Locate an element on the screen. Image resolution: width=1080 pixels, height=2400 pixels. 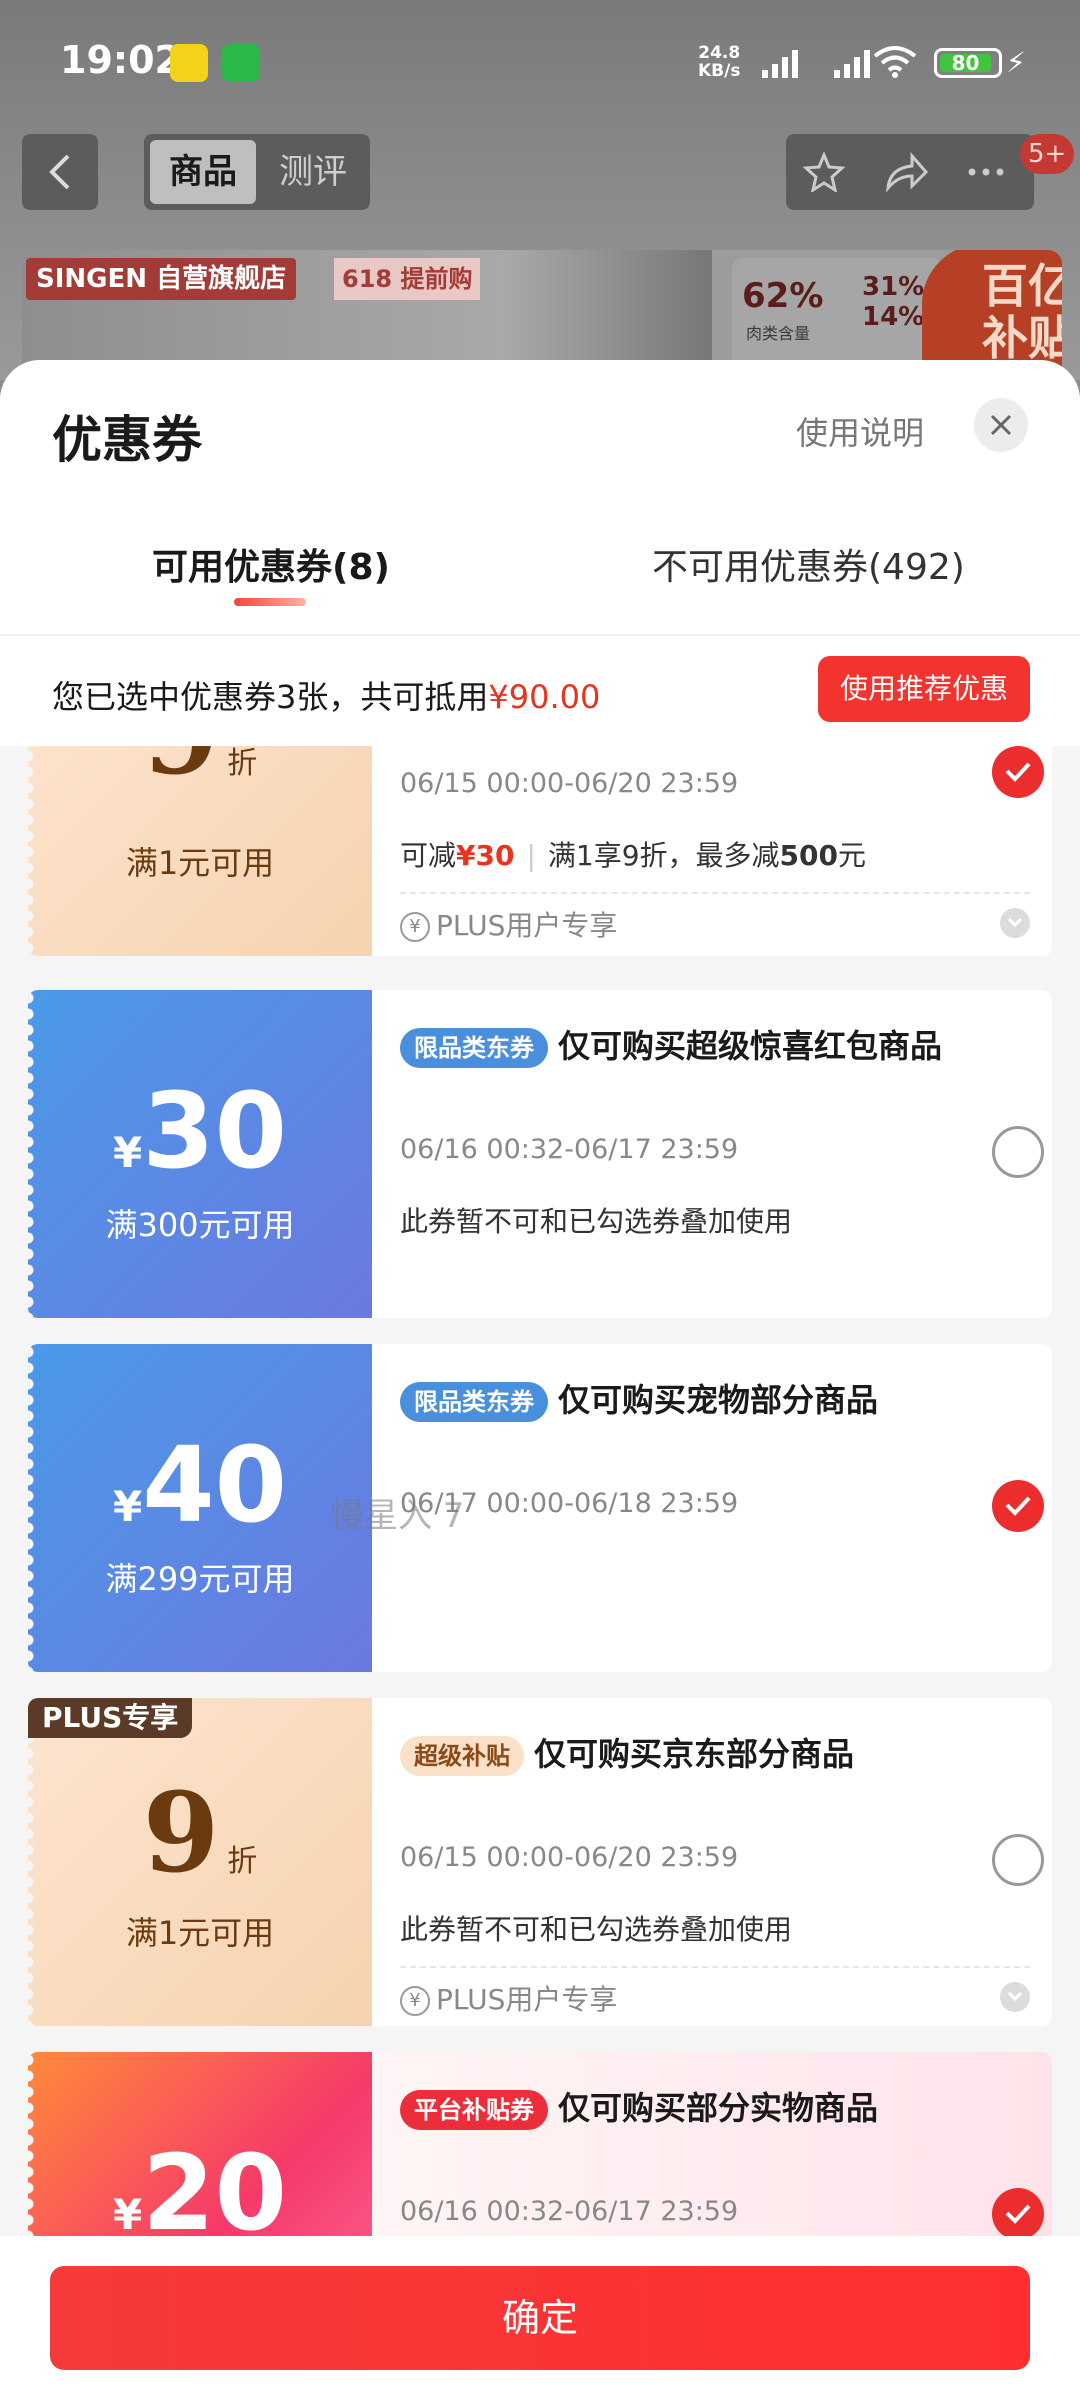
sheet-title: 优惠券 is located at coordinates (127, 440).